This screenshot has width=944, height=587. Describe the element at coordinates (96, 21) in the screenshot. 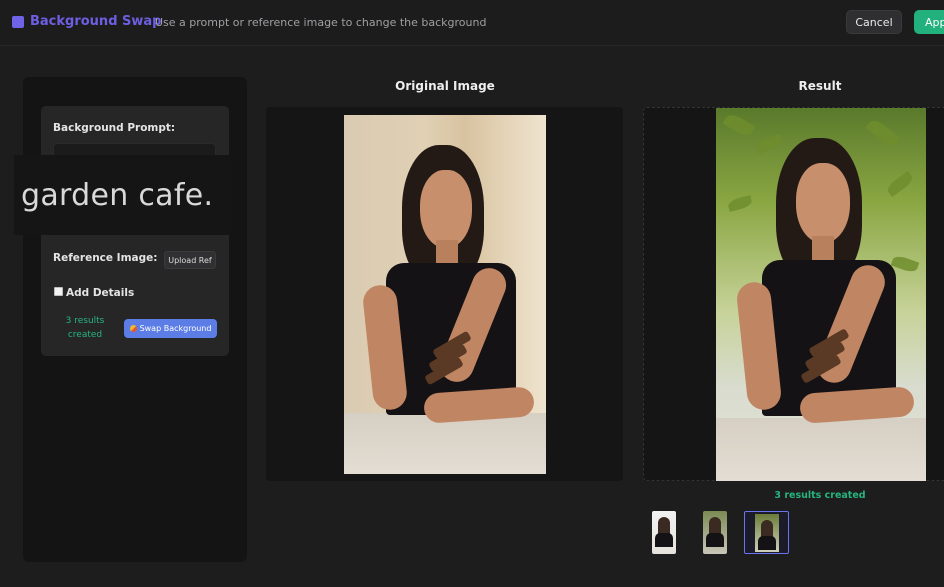

I see `app-title: Background Swap` at that location.